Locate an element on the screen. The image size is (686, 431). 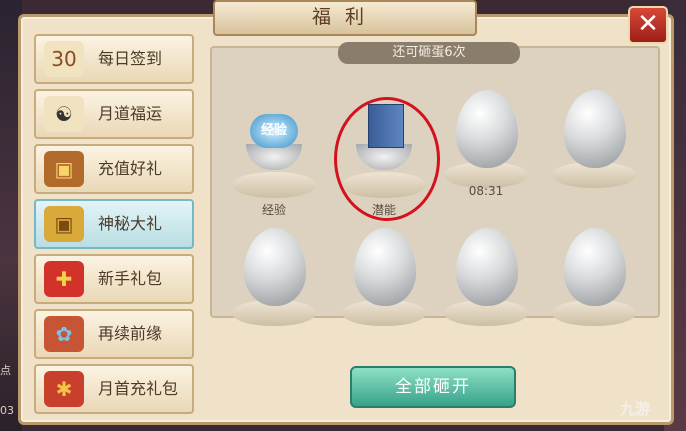
sidebar-item-label: 再续前缘 is located at coordinates (130, 333).